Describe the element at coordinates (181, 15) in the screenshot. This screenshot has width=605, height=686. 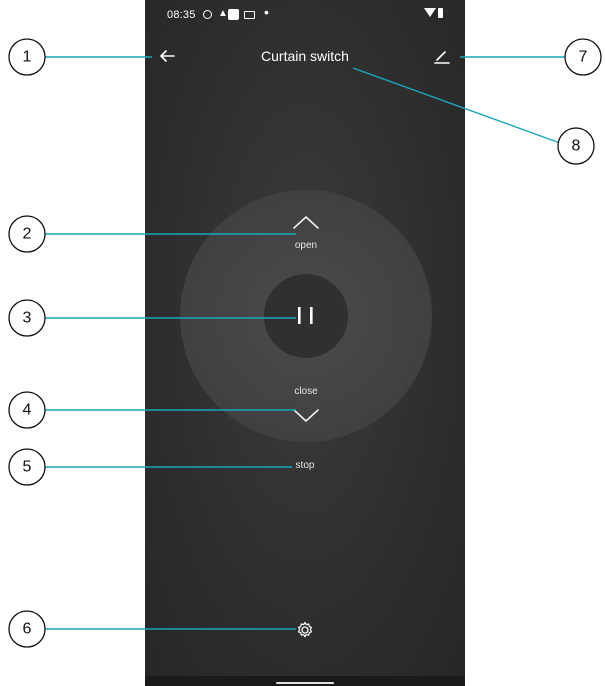
I see `status-time: 08:35` at that location.